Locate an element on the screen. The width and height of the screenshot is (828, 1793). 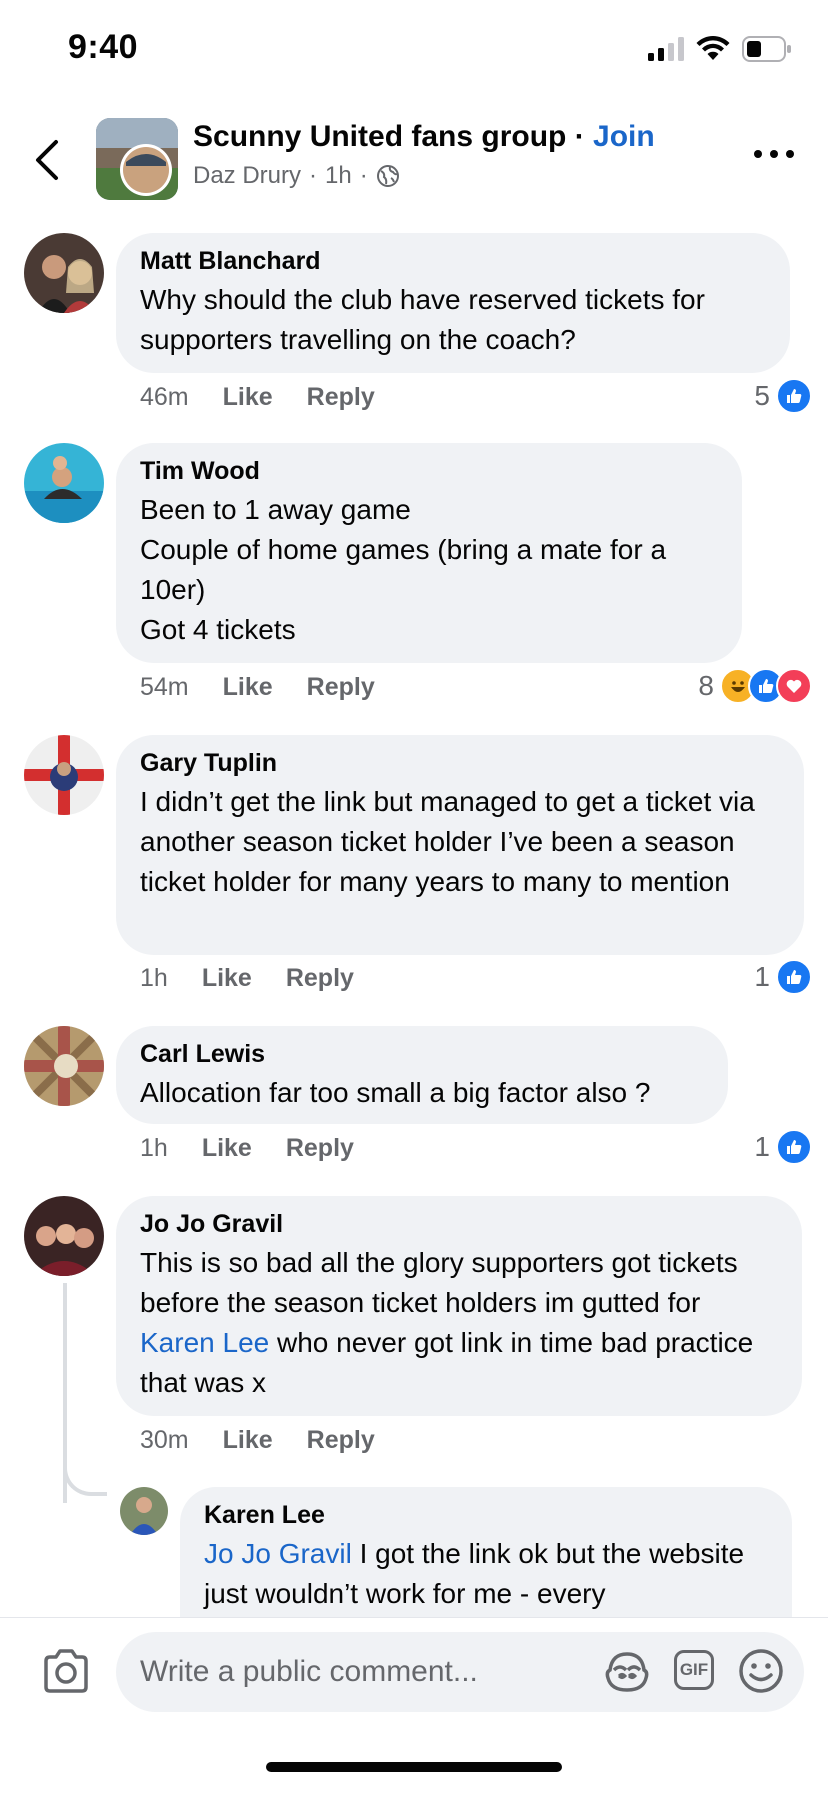
wifi-icon is located at coordinates (713, 48).